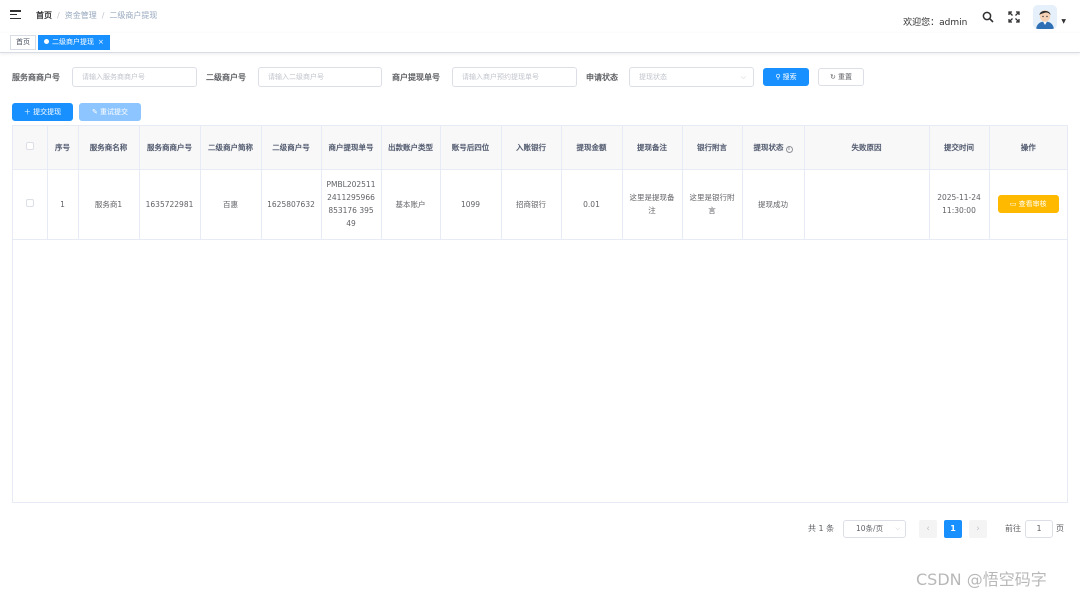  I want to click on watermark: CSDN @悟空码字, so click(981, 579).